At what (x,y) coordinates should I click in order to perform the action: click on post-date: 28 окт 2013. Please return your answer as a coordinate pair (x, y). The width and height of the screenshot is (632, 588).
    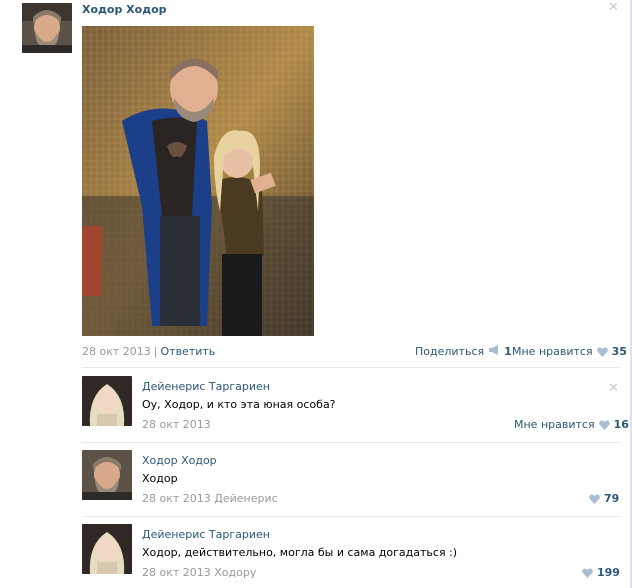
    Looking at the image, I should click on (116, 351).